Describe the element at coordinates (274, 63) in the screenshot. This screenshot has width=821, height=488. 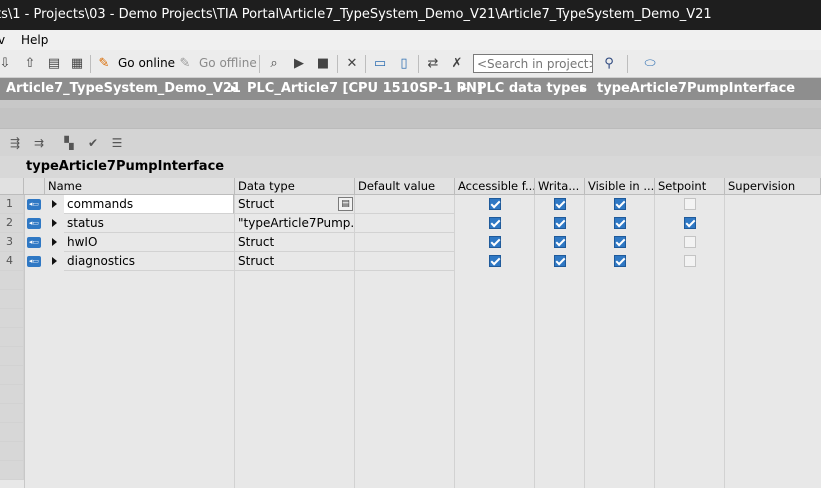
I see `accessible-devices-icon: ⌕` at that location.